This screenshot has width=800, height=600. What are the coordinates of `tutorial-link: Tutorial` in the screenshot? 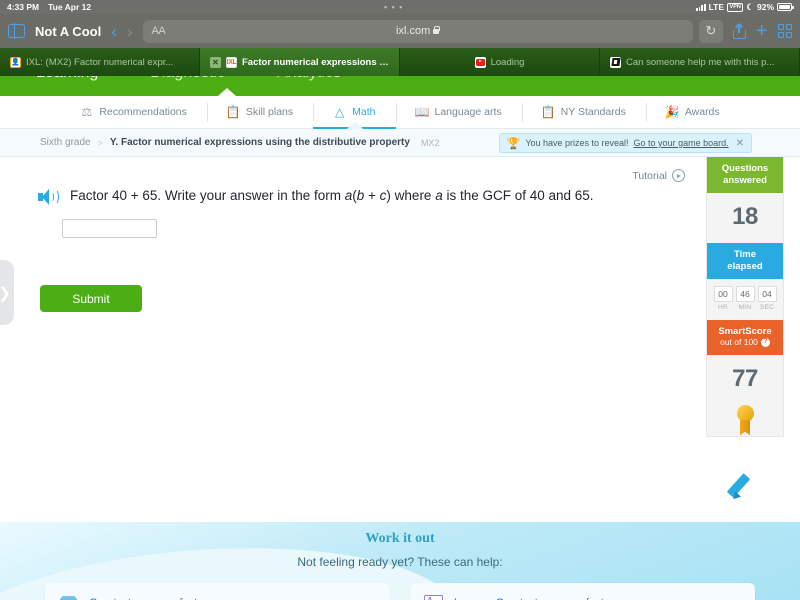 It's located at (658, 175).